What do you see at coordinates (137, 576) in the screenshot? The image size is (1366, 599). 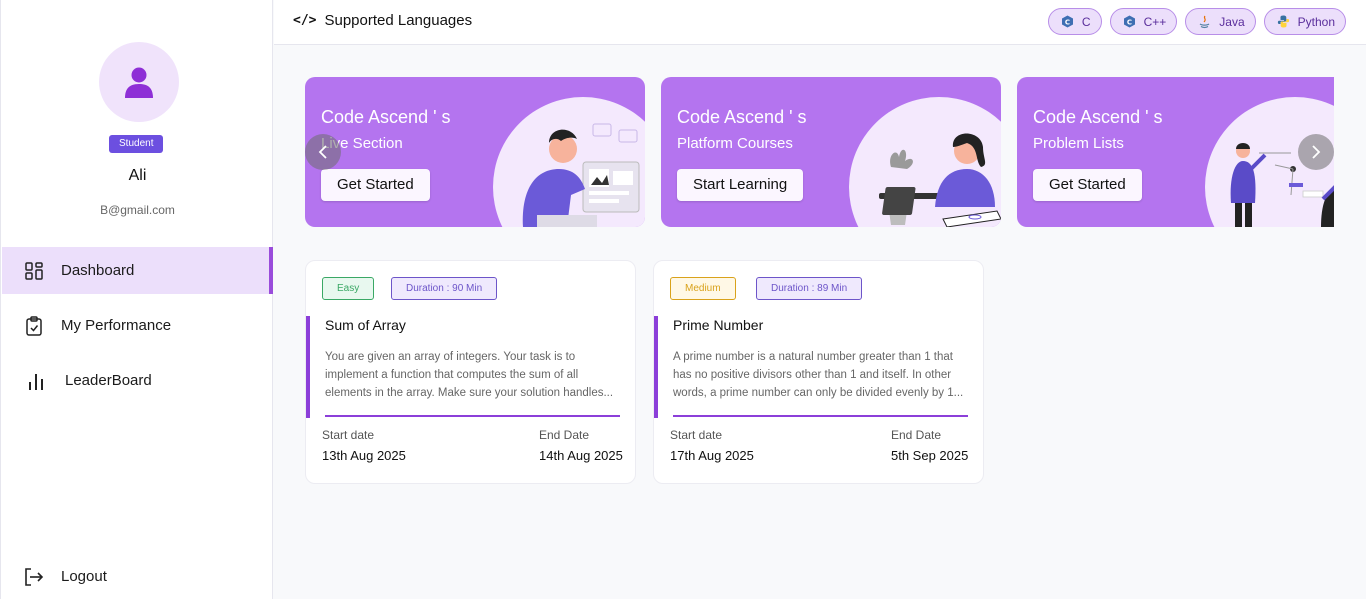 I see `logout-button: Logout` at bounding box center [137, 576].